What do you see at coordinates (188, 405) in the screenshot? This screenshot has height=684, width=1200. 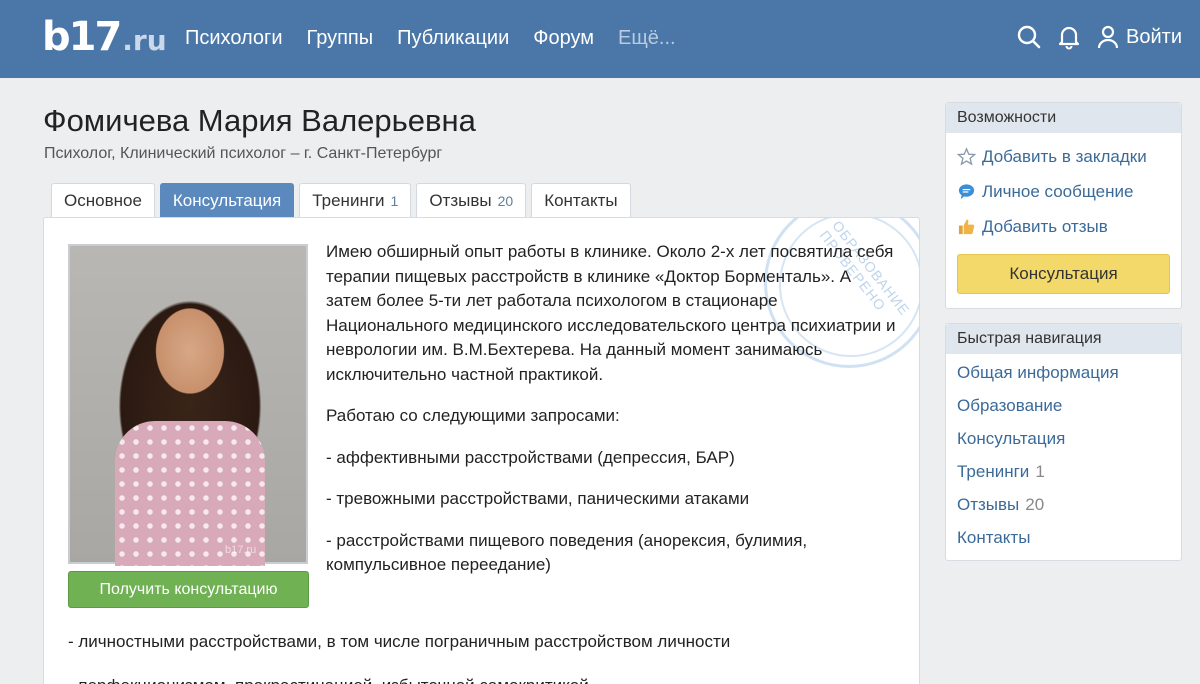 I see `profile-photo: b17.ru` at bounding box center [188, 405].